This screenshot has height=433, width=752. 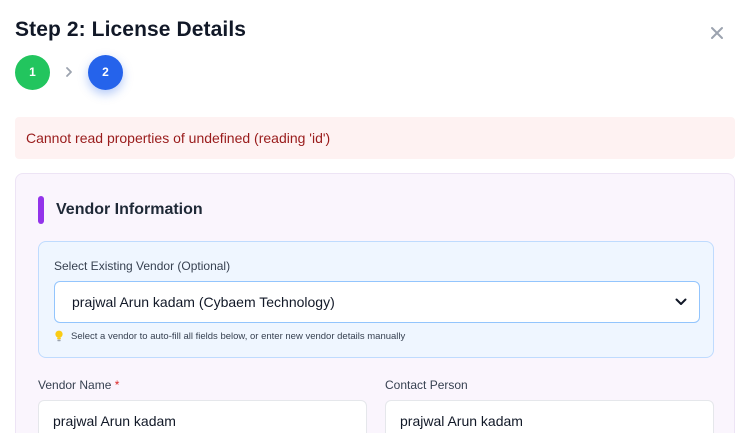 I want to click on step-2-indicator: 2, so click(x=105, y=72).